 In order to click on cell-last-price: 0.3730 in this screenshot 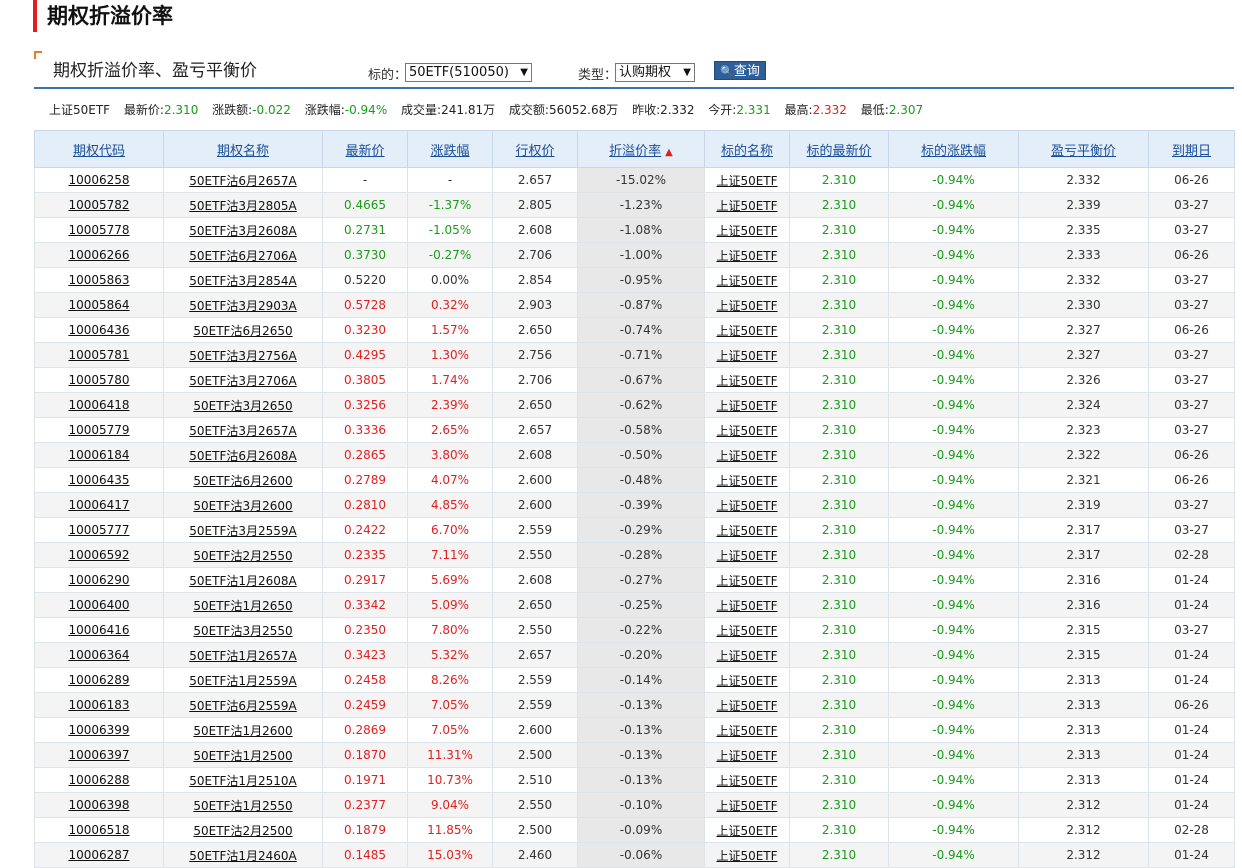, I will do `click(365, 255)`.